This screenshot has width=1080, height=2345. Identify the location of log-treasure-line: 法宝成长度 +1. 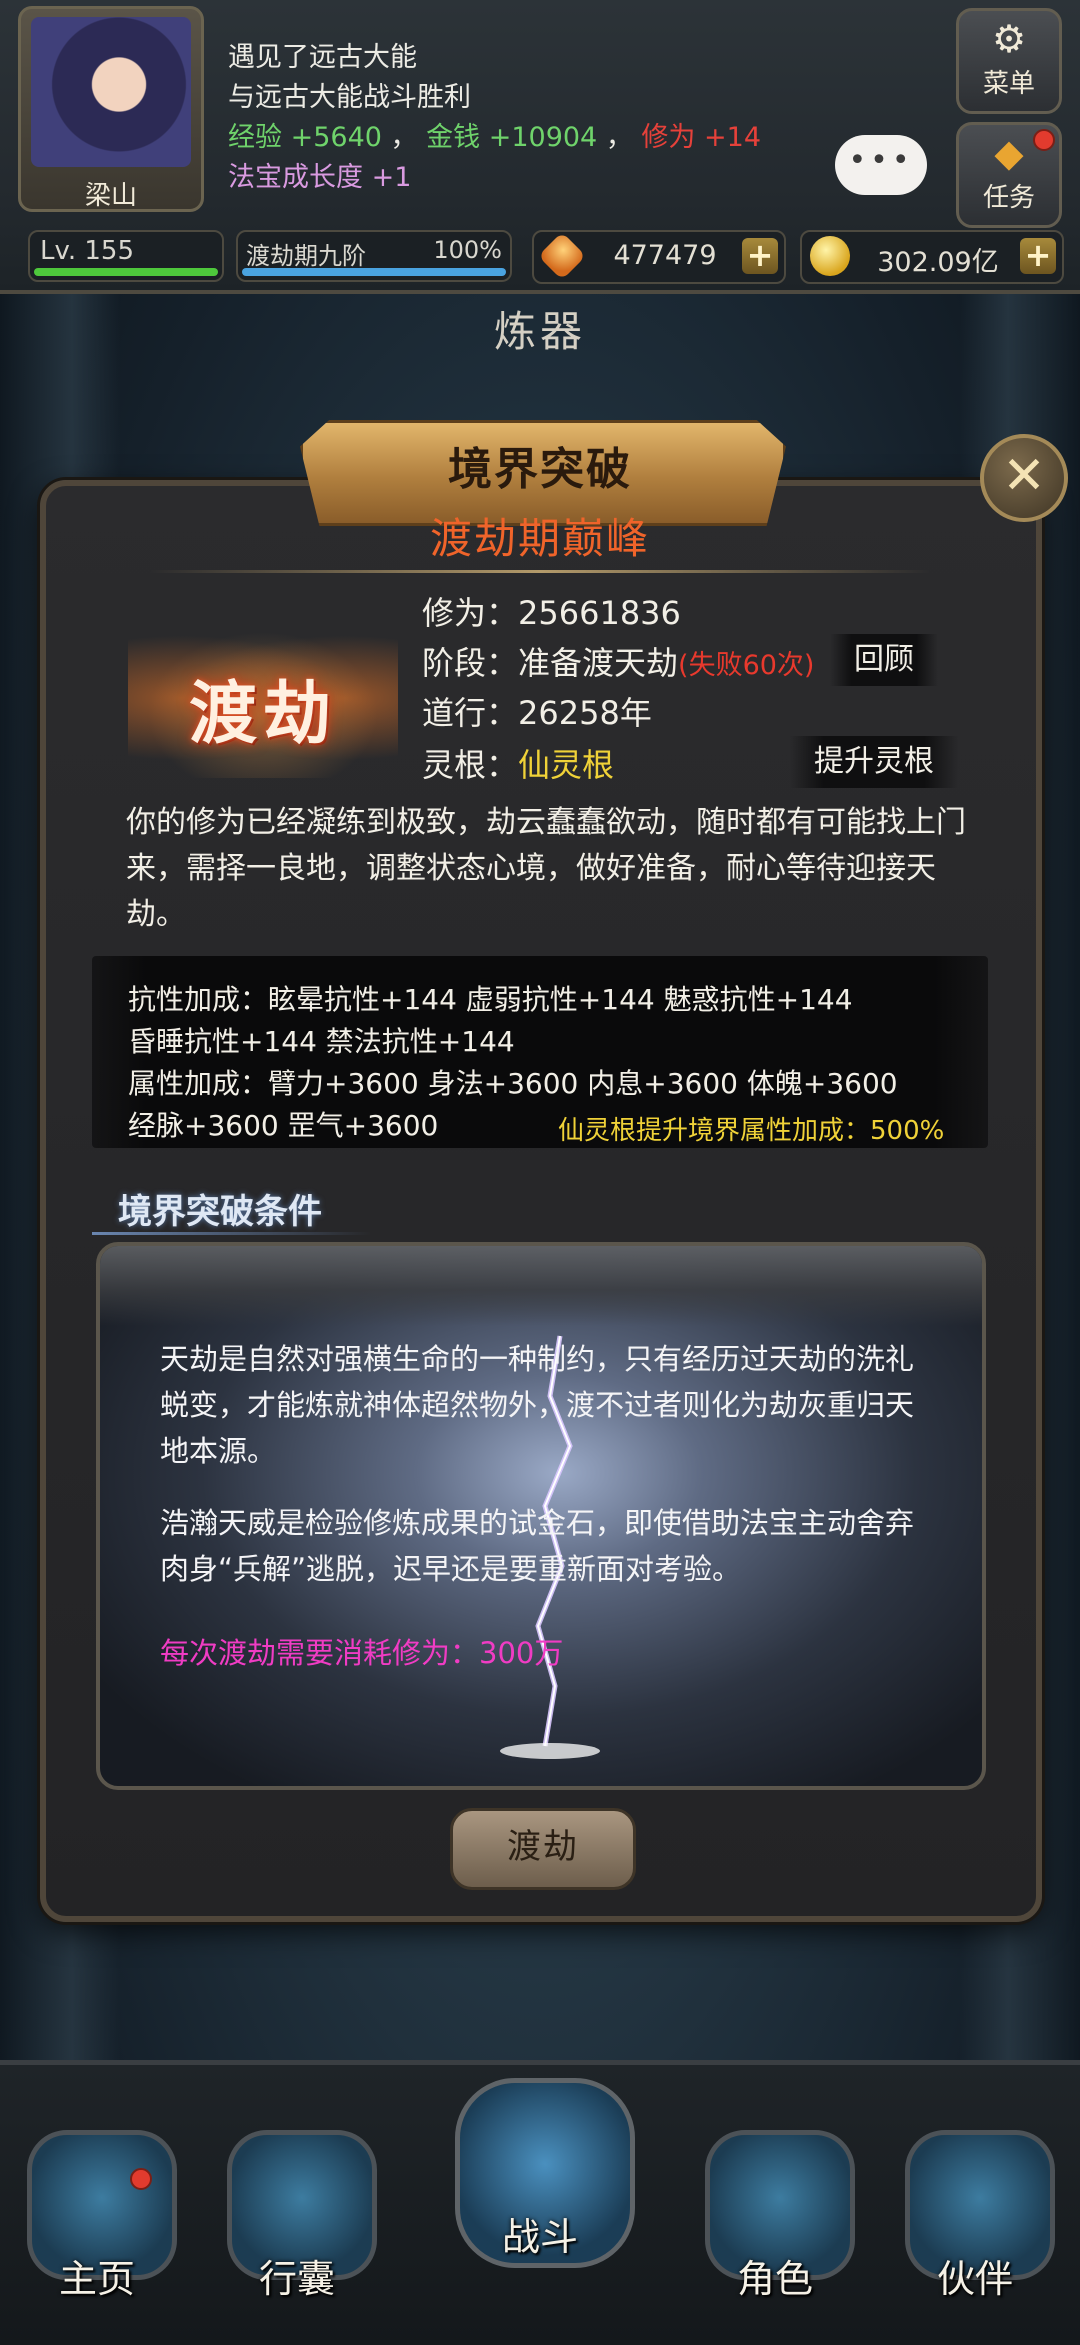
(494, 178).